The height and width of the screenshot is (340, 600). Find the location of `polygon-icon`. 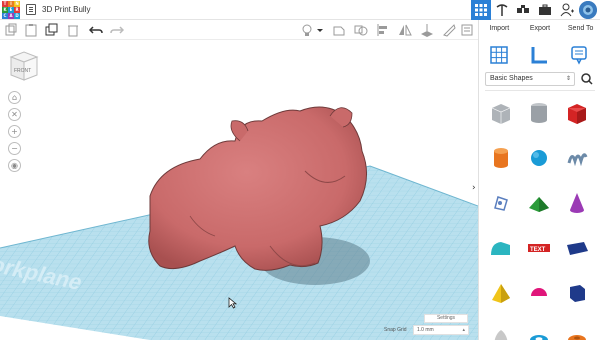

polygon-icon is located at coordinates (577, 293).